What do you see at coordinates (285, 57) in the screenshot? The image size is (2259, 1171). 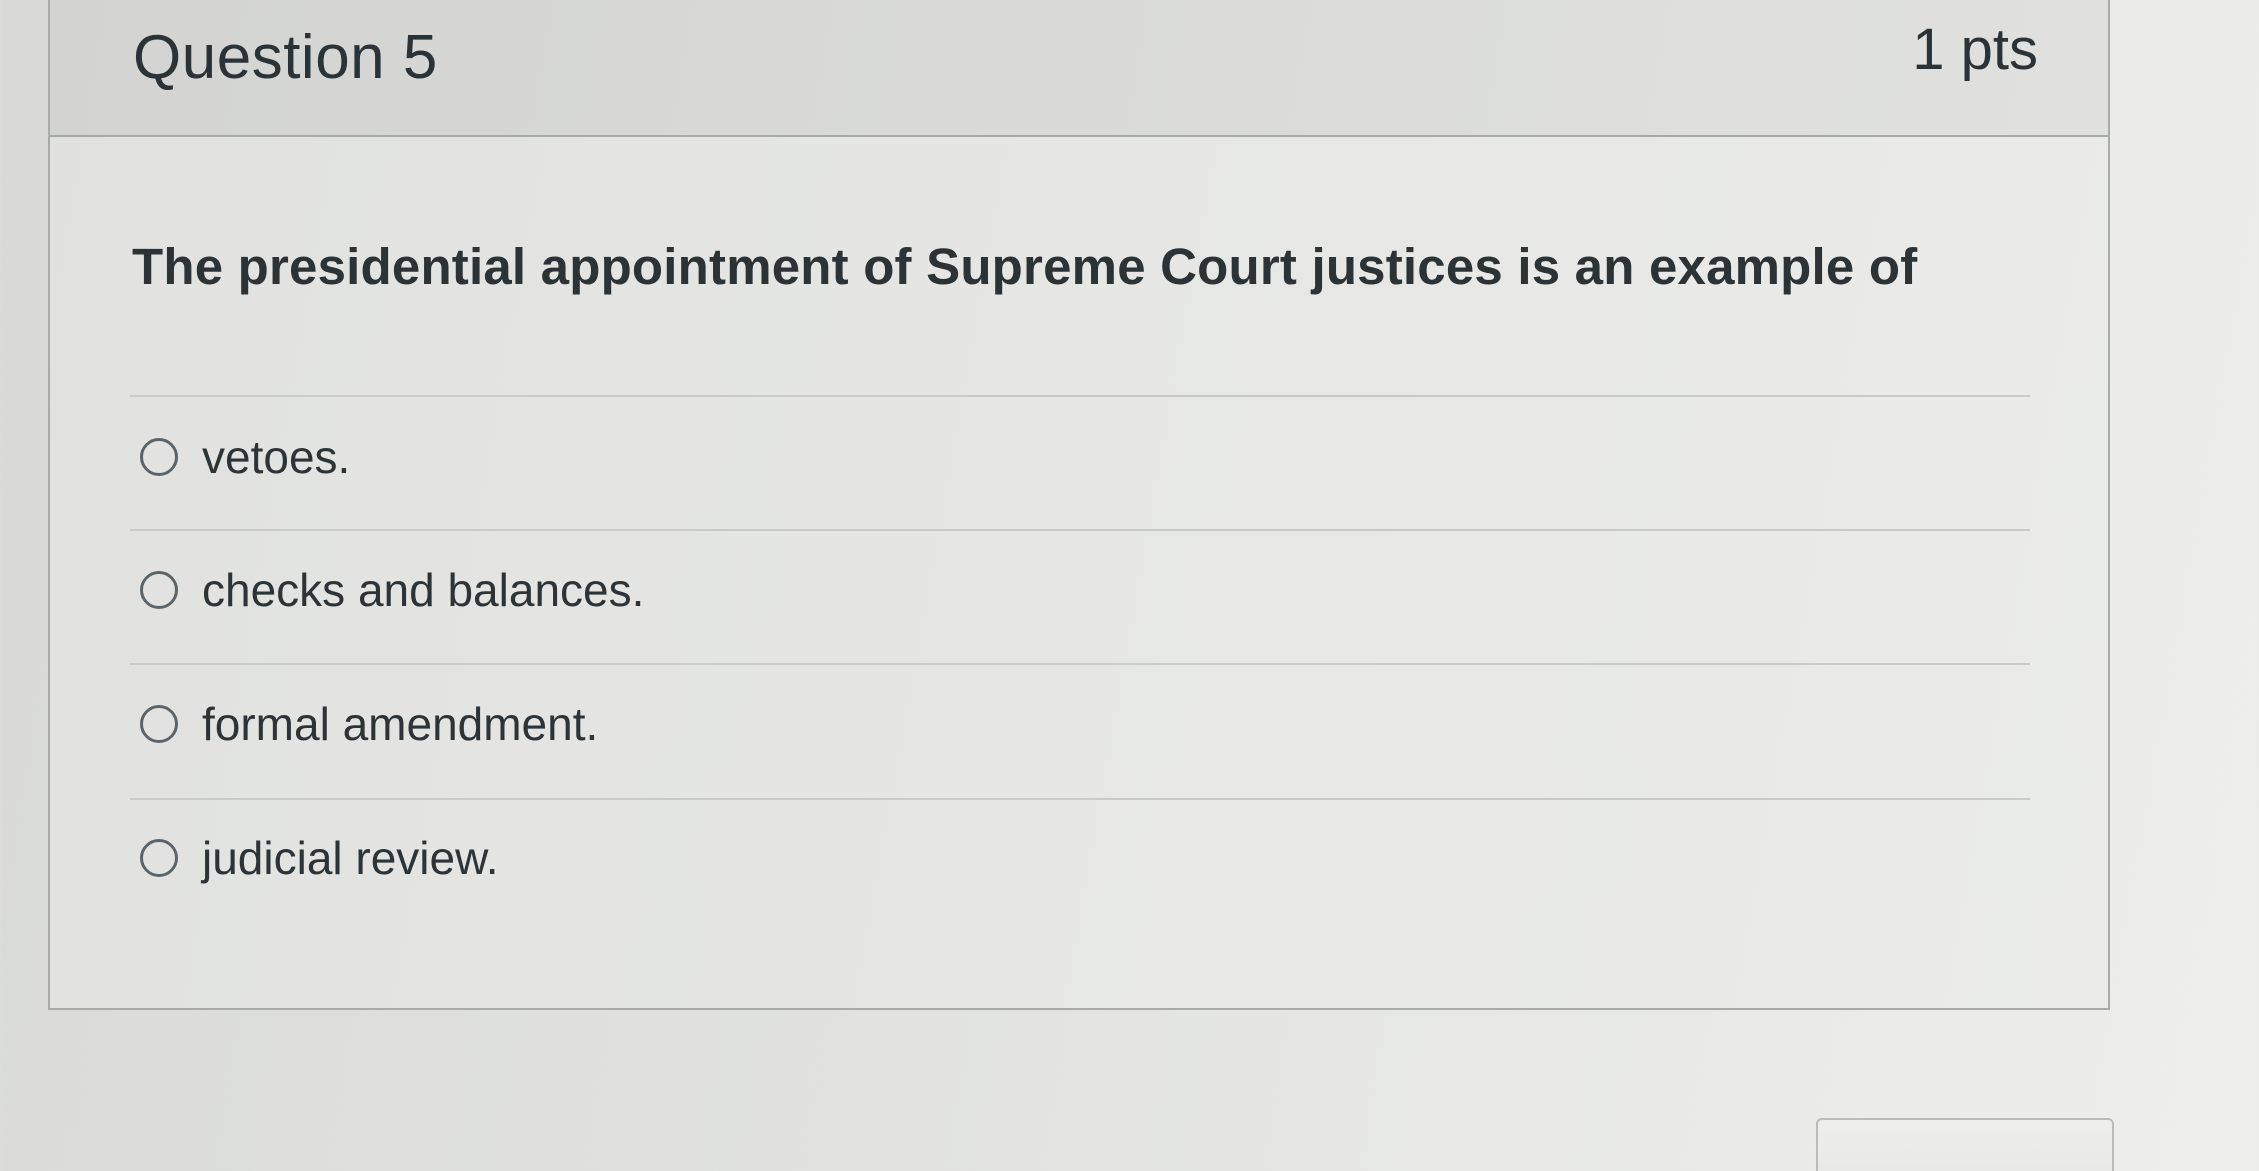 I see `question-title: Question 5` at bounding box center [285, 57].